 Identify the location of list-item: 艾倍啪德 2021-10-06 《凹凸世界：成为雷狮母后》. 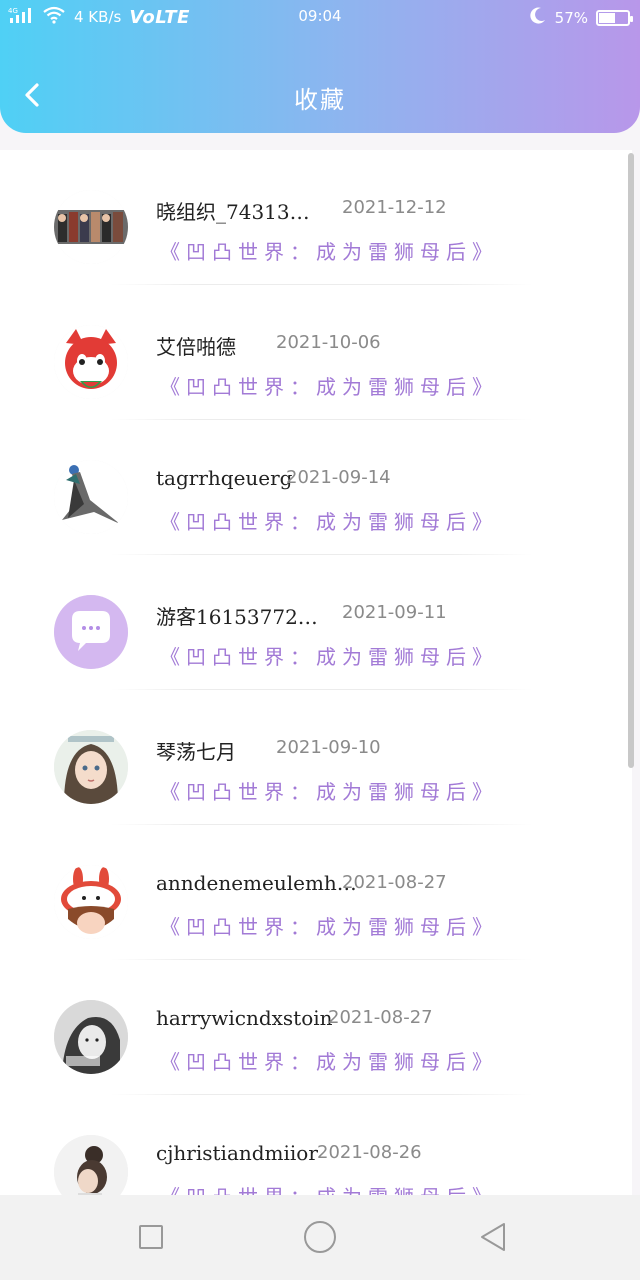
(316, 352).